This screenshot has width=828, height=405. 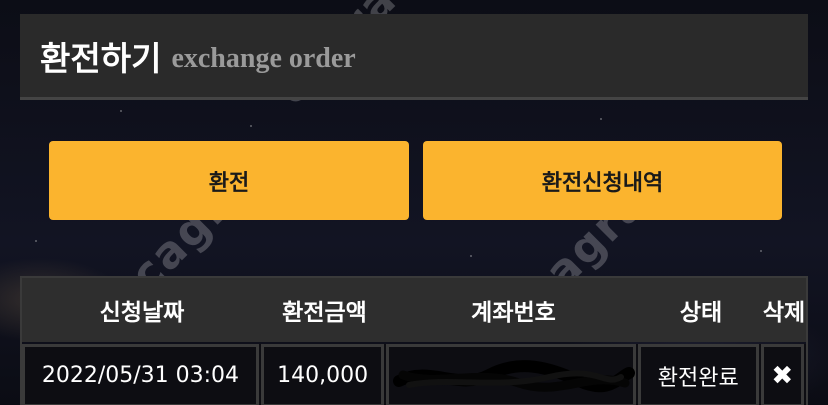 What do you see at coordinates (322, 374) in the screenshot?
I see `cell-amount: 140,000` at bounding box center [322, 374].